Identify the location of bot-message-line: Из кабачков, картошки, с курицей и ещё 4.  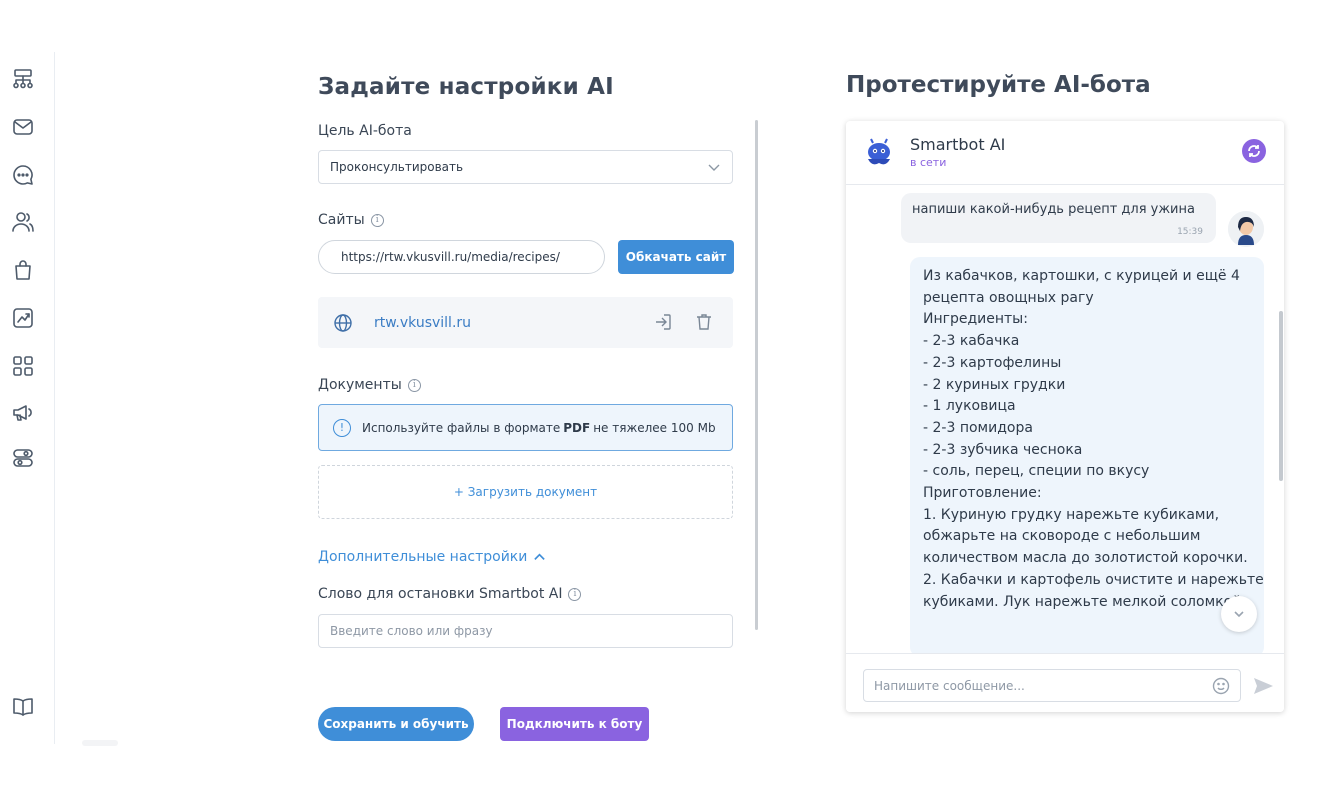
(1081, 276).